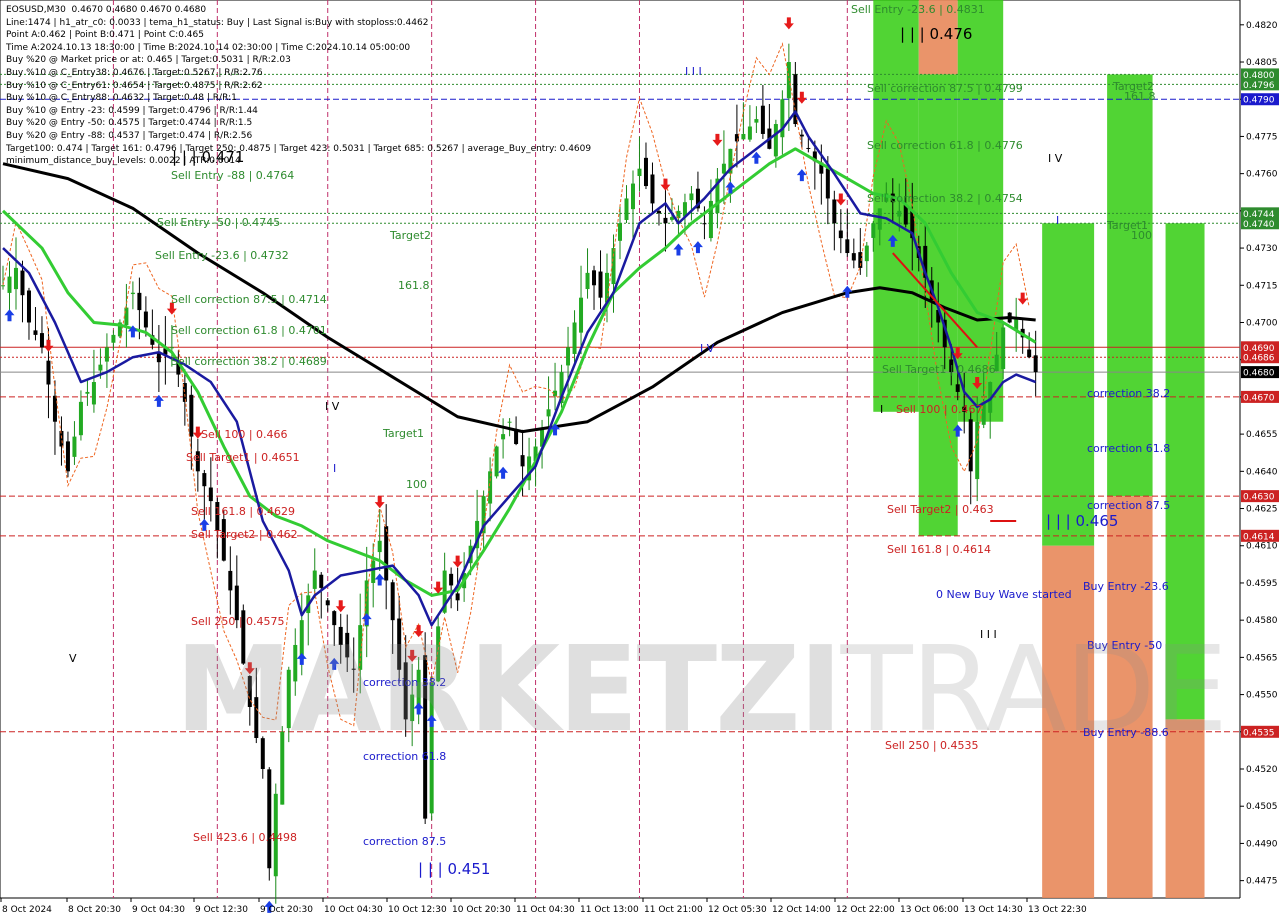 The height and width of the screenshot is (920, 1280). I want to click on y-tick-label: 0.4565, so click(1262, 658).